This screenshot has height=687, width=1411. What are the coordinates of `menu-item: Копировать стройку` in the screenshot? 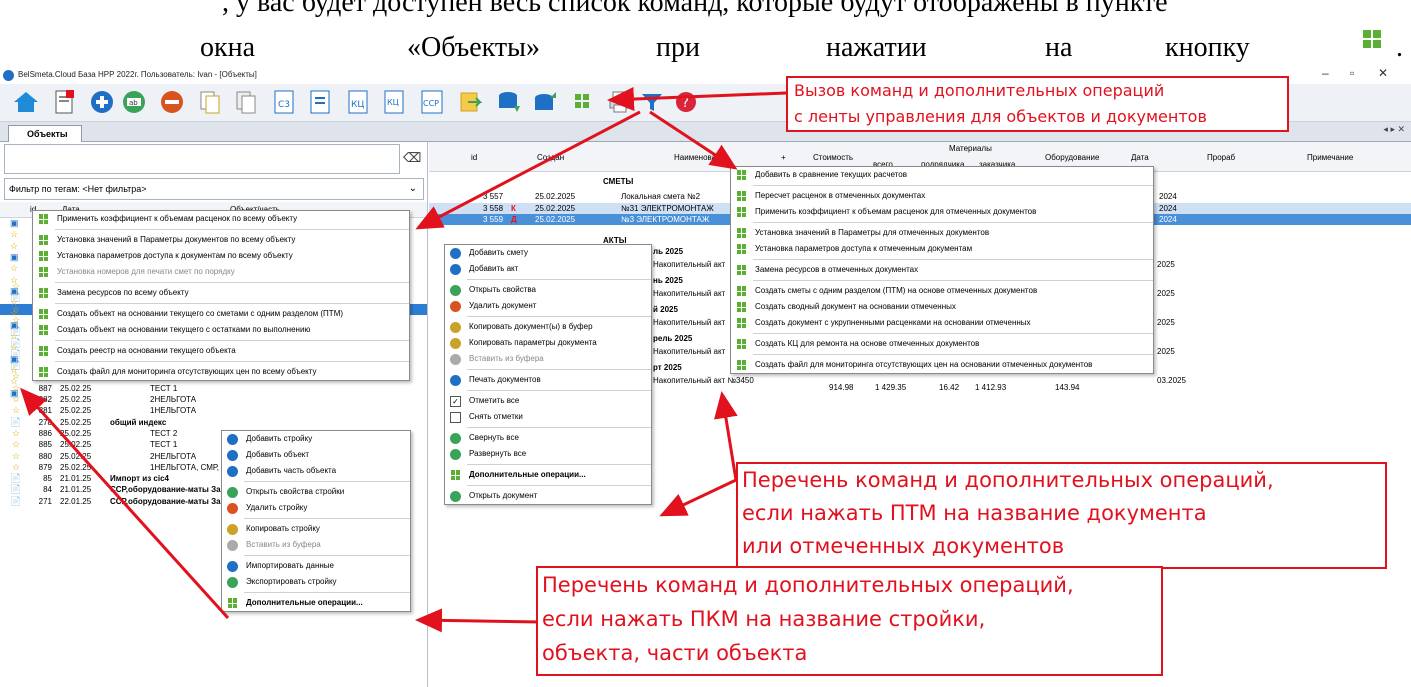 It's located at (316, 529).